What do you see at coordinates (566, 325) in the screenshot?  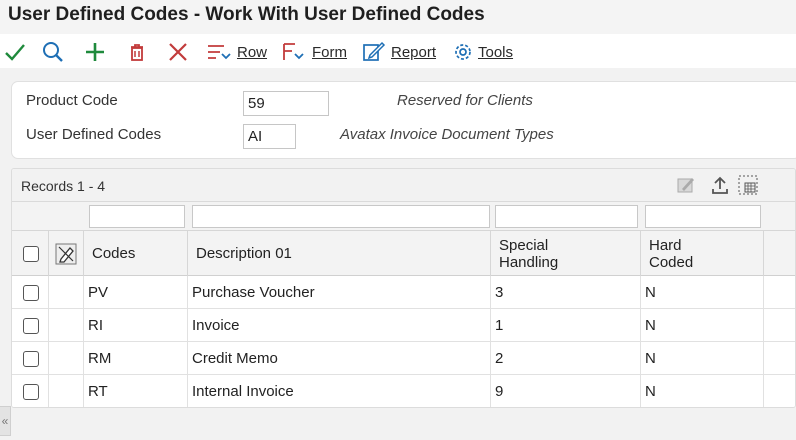 I see `cell-special-handling: 1` at bounding box center [566, 325].